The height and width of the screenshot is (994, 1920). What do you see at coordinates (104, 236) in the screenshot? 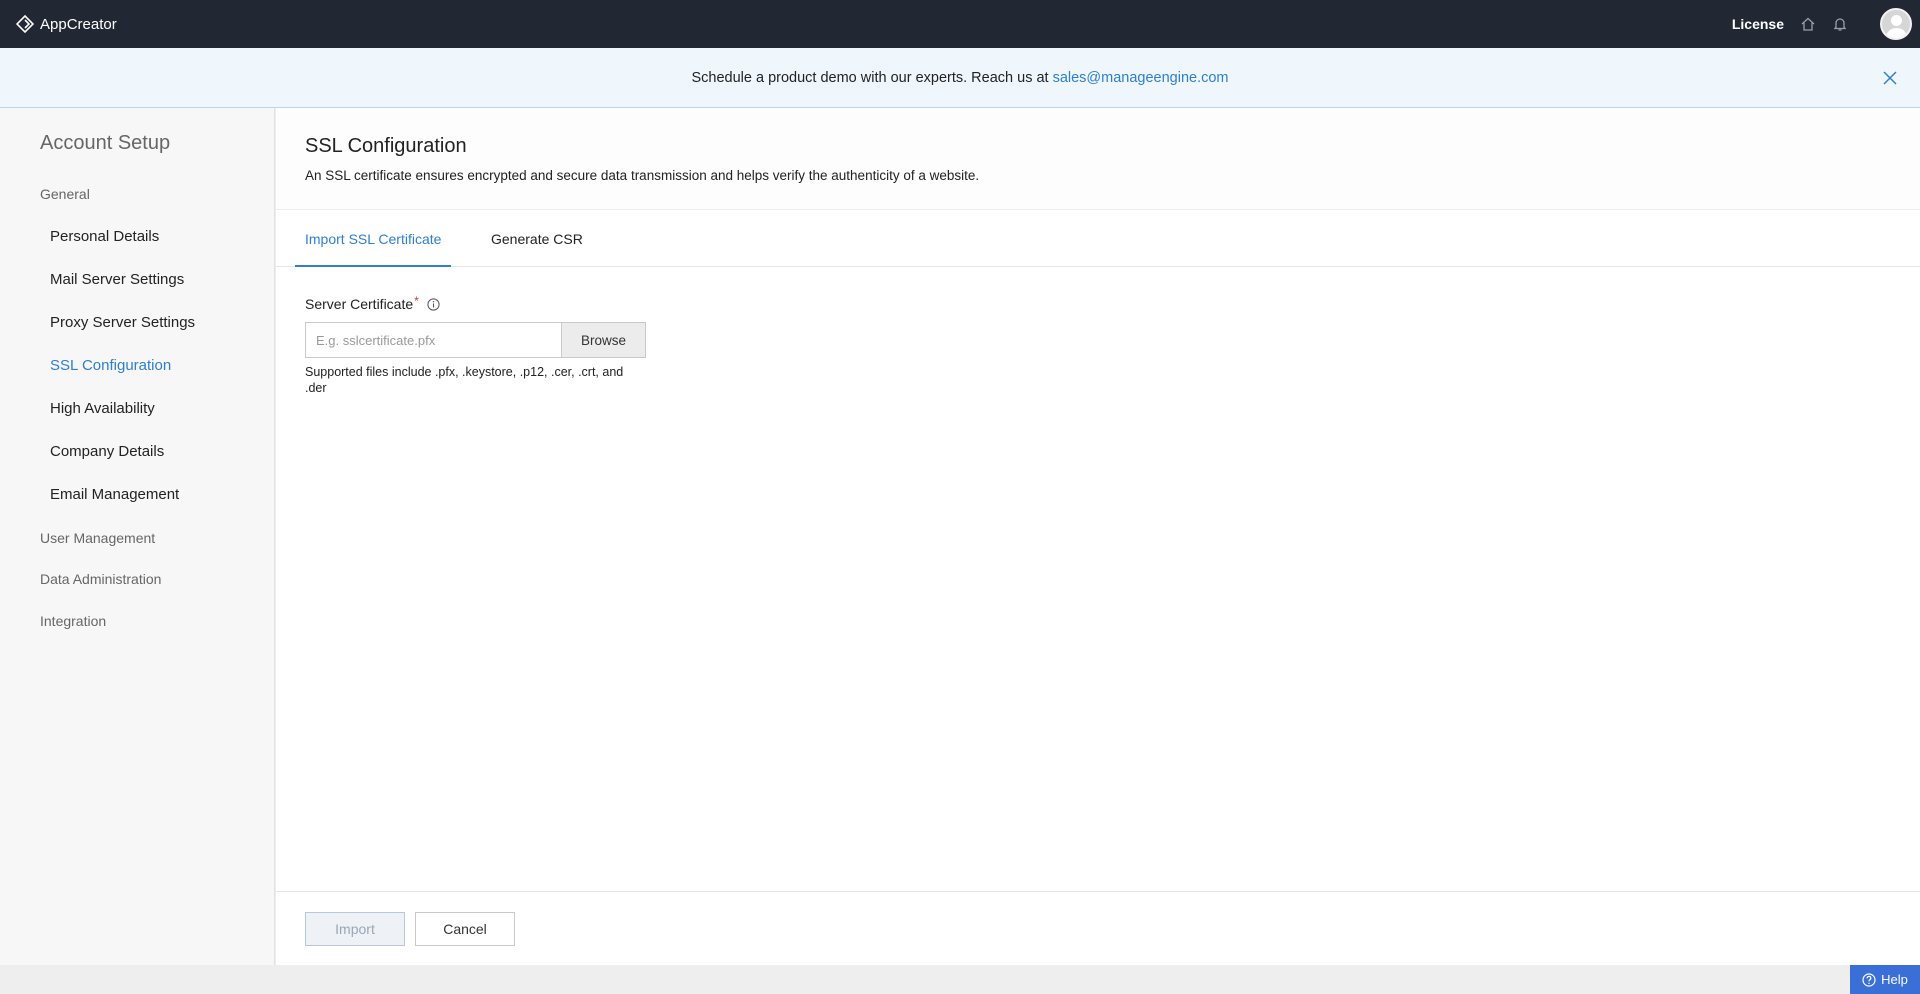
I see `sidebar-item-personal-details: Personal Details` at bounding box center [104, 236].